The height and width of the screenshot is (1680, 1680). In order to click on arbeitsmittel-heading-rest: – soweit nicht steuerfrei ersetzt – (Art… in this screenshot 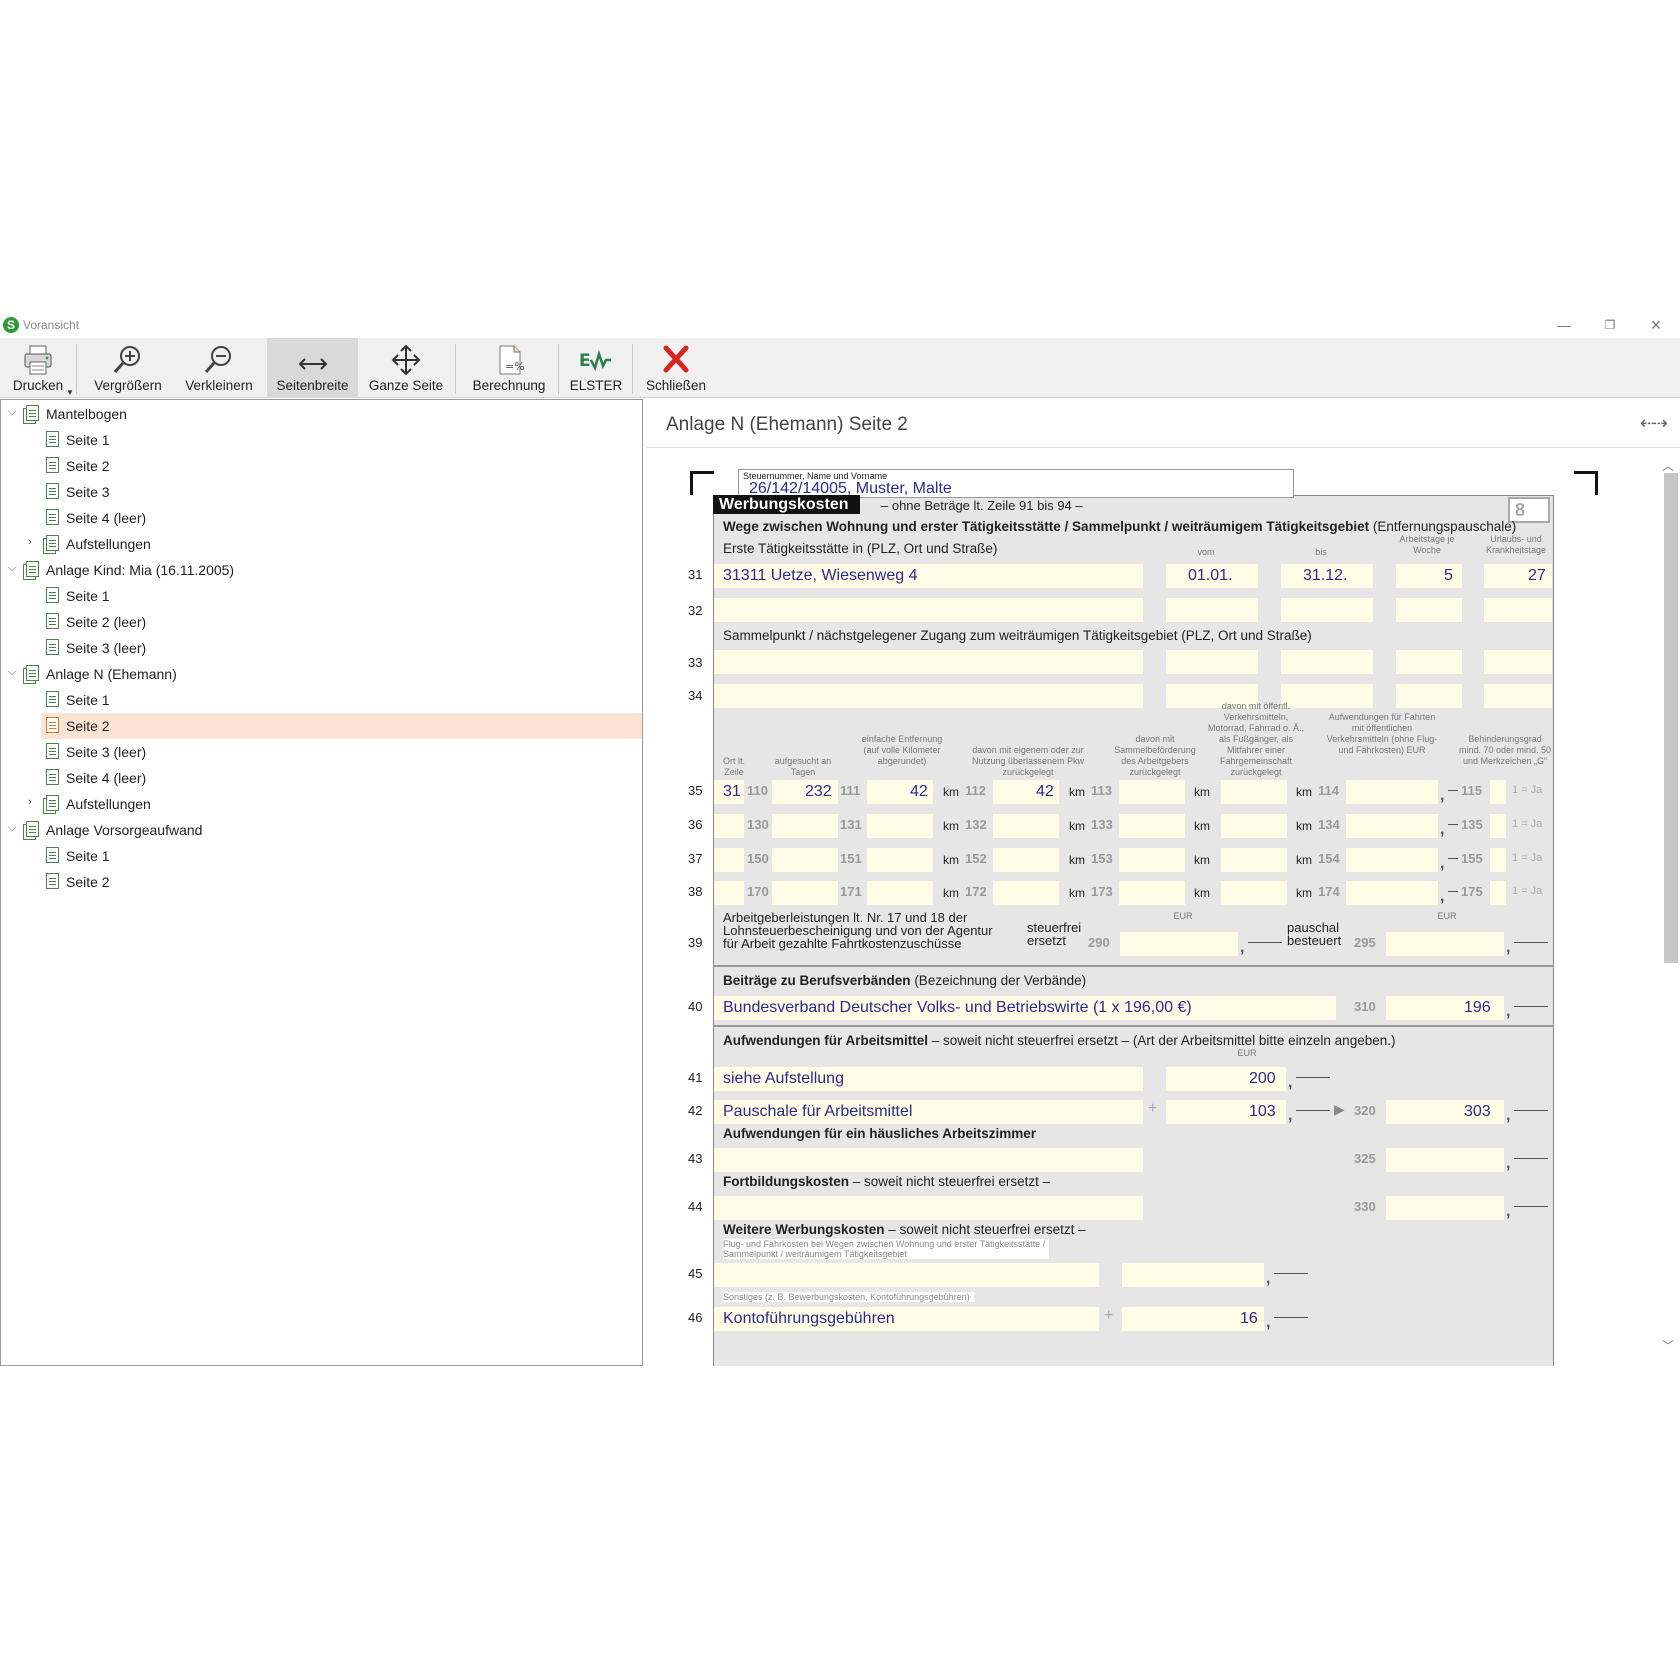, I will do `click(1162, 1040)`.